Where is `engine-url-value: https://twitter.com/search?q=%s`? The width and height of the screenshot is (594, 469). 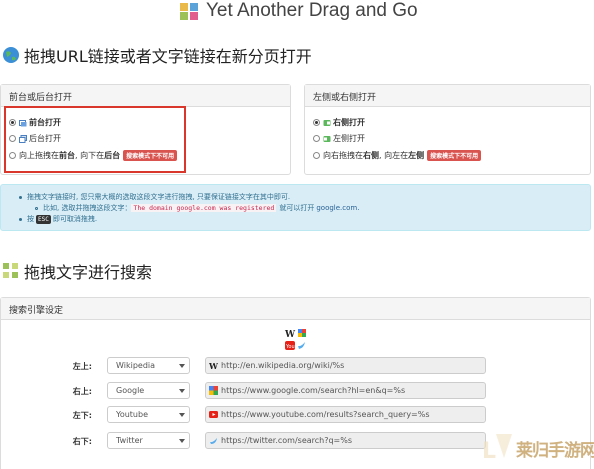 engine-url-value: https://twitter.com/search?q=%s is located at coordinates (287, 440).